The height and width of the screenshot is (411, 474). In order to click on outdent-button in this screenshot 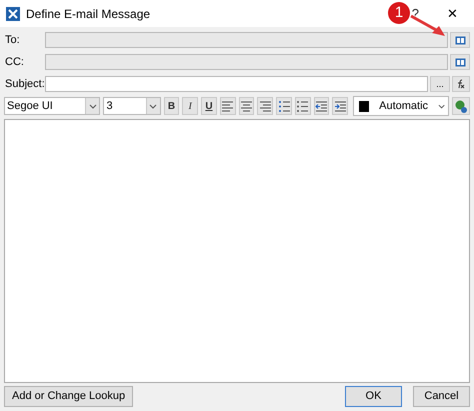, I will do `click(322, 106)`.